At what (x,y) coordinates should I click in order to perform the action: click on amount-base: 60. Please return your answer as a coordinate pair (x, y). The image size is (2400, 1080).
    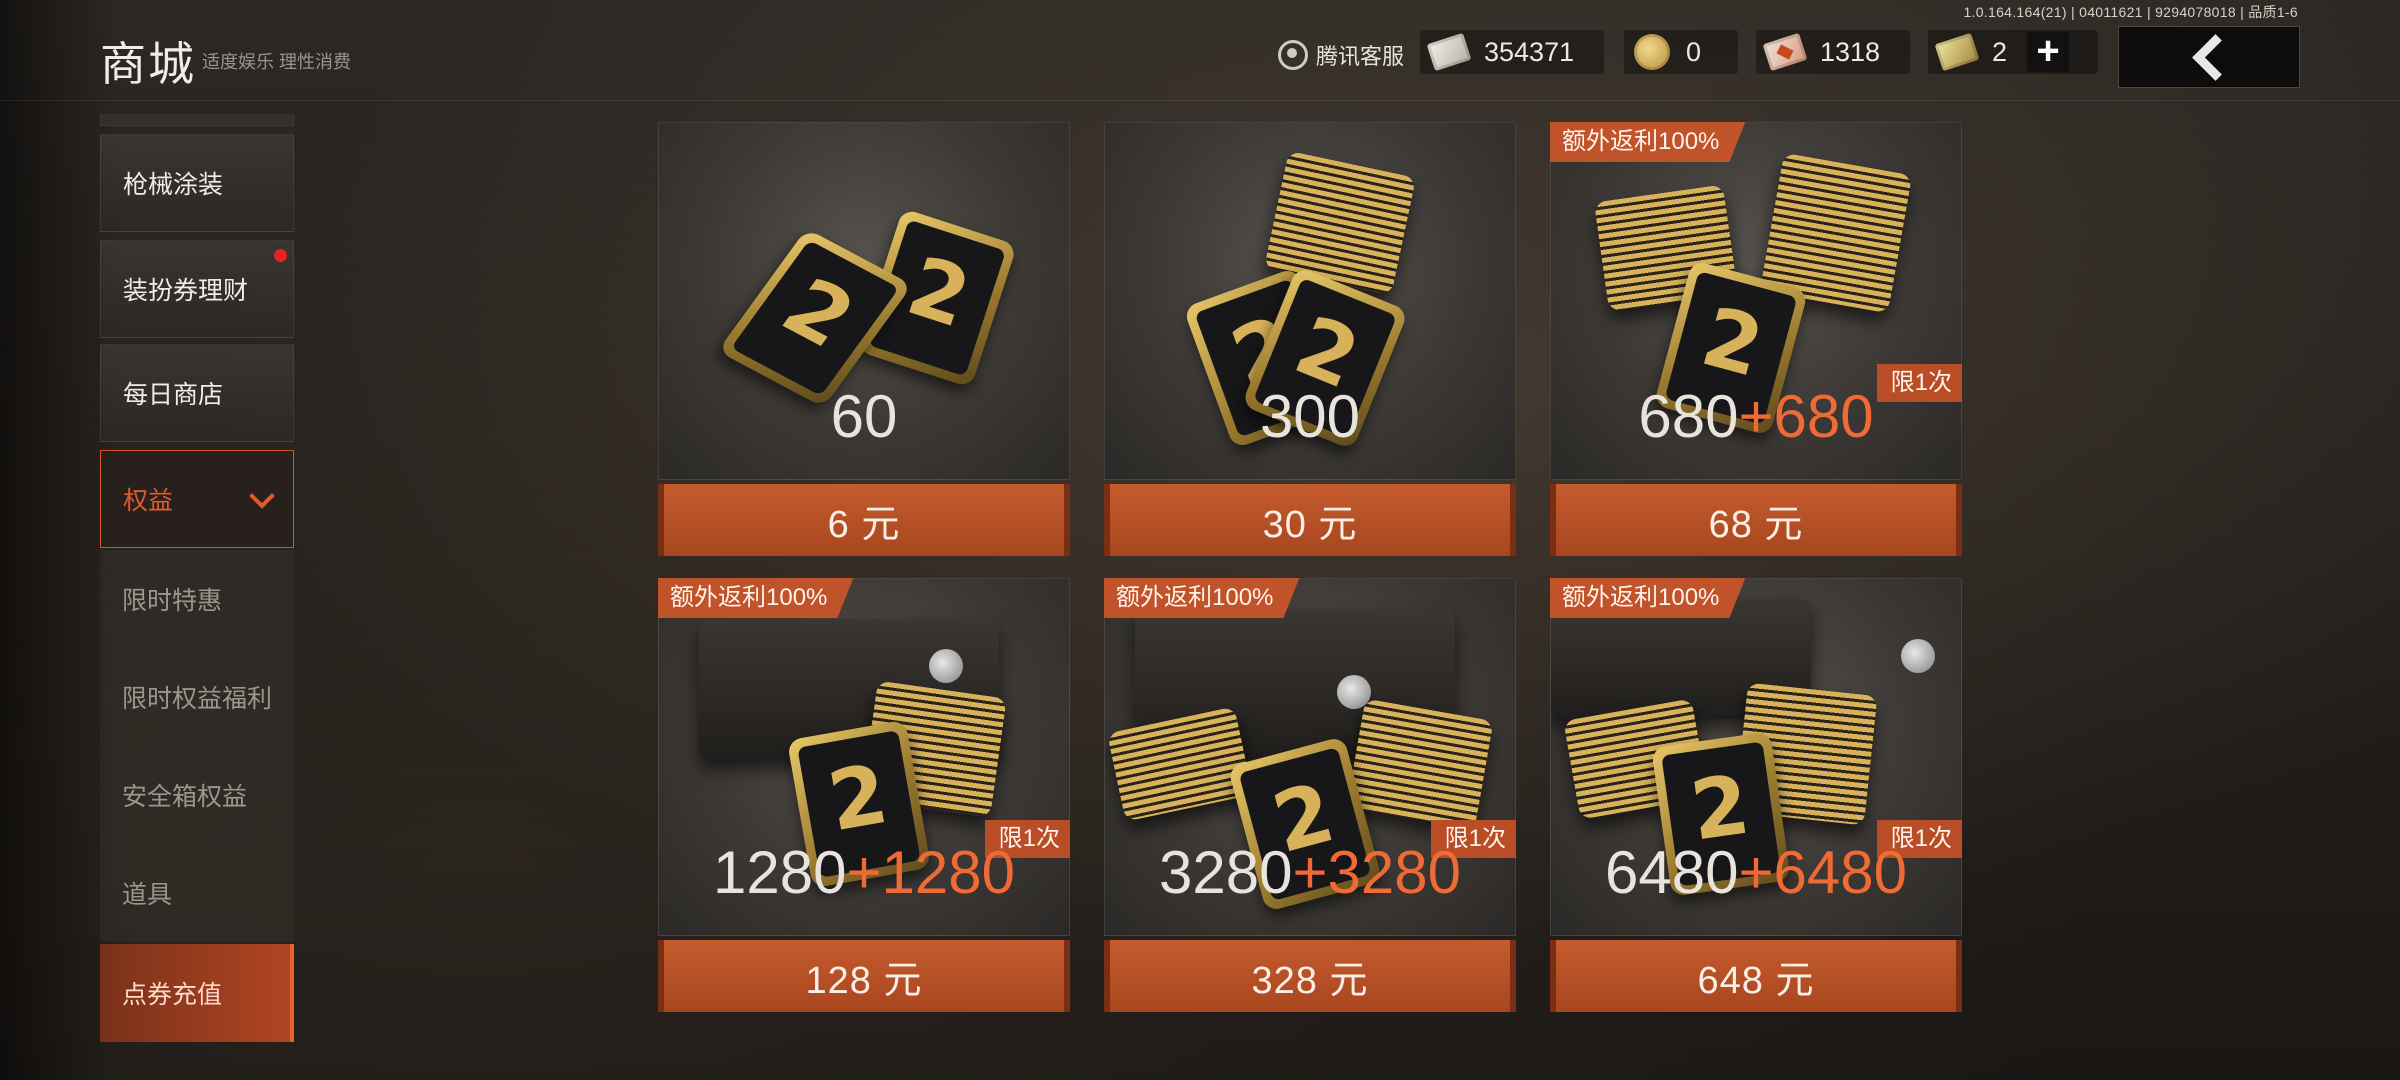
    Looking at the image, I should click on (864, 416).